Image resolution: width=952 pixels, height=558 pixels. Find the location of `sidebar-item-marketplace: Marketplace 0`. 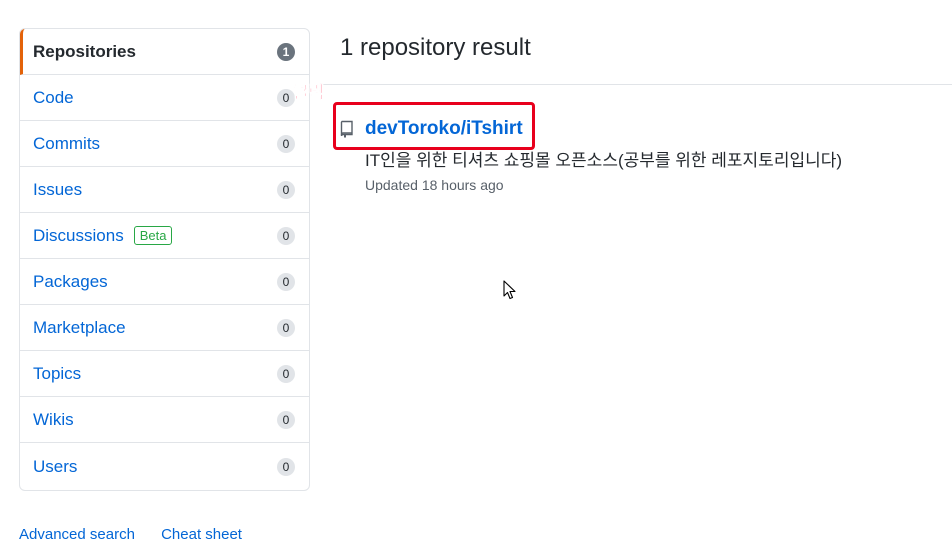

sidebar-item-marketplace: Marketplace 0 is located at coordinates (164, 328).